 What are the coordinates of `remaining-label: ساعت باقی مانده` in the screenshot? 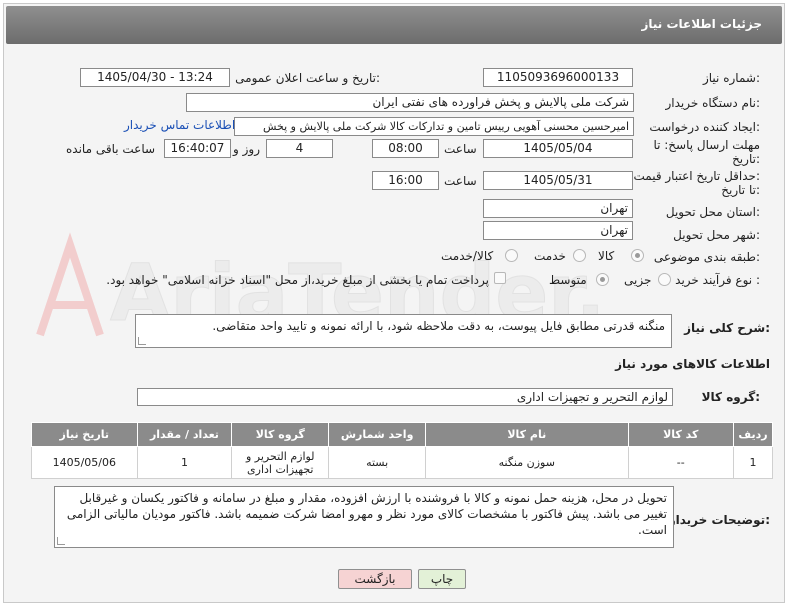 It's located at (111, 149).